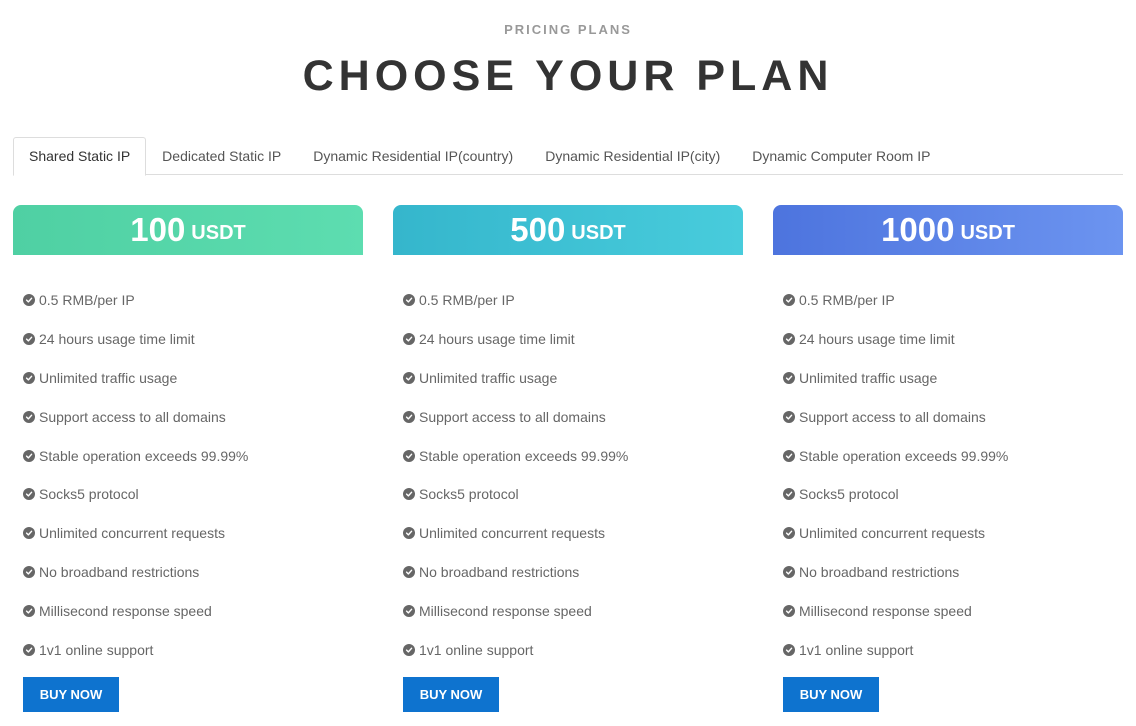  Describe the element at coordinates (918, 229) in the screenshot. I see `plan-price: 1000` at that location.